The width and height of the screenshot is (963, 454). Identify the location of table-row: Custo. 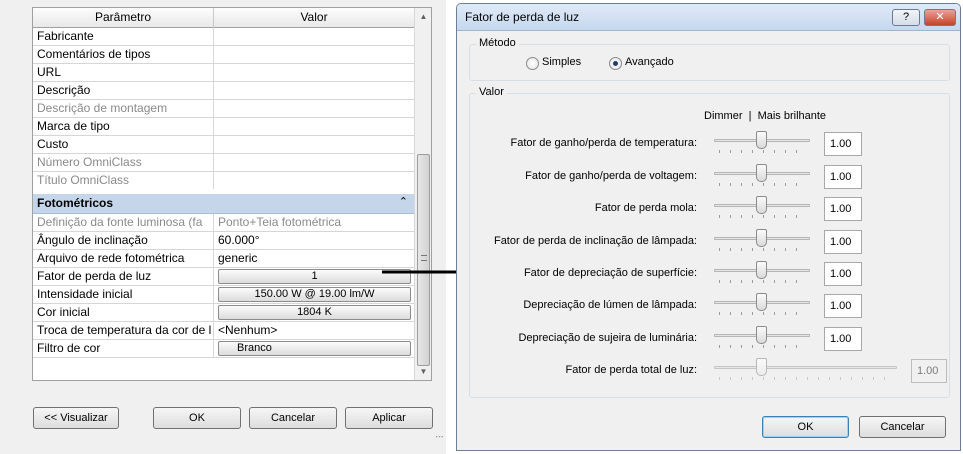
(223, 145).